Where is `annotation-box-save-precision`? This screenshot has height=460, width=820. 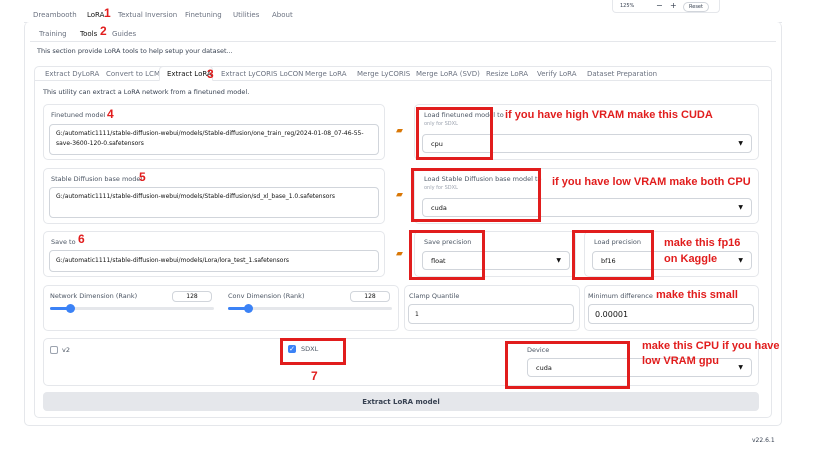
annotation-box-save-precision is located at coordinates (447, 255).